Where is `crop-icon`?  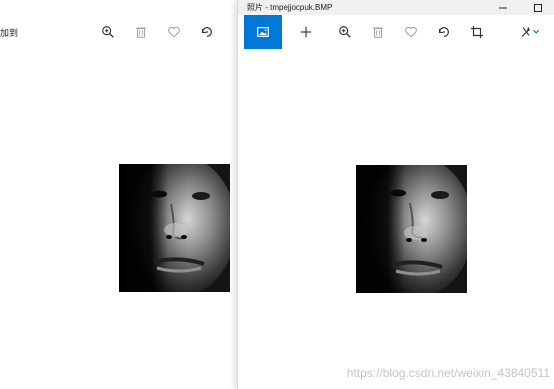 crop-icon is located at coordinates (477, 32).